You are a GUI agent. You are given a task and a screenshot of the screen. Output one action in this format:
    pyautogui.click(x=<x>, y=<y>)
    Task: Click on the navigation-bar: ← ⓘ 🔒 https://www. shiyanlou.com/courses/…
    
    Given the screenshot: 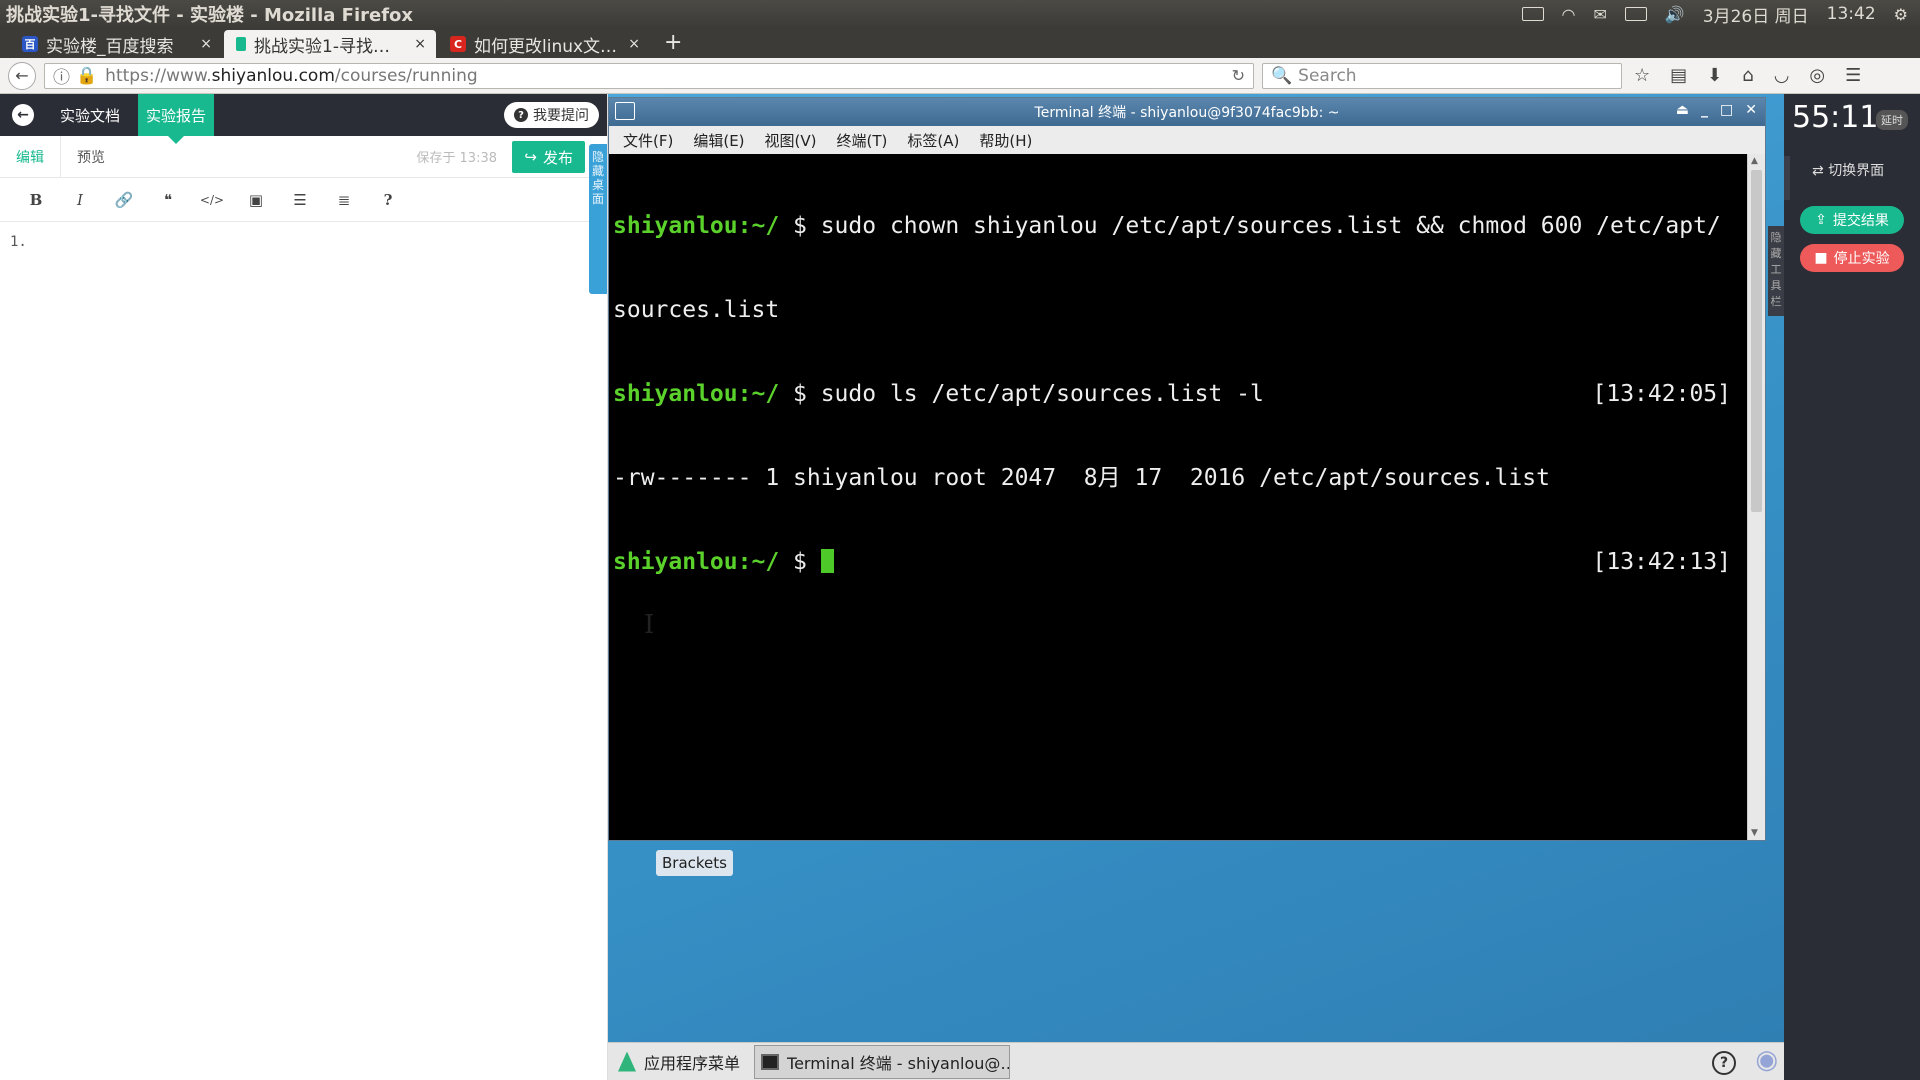 What is the action you would take?
    pyautogui.click(x=960, y=76)
    